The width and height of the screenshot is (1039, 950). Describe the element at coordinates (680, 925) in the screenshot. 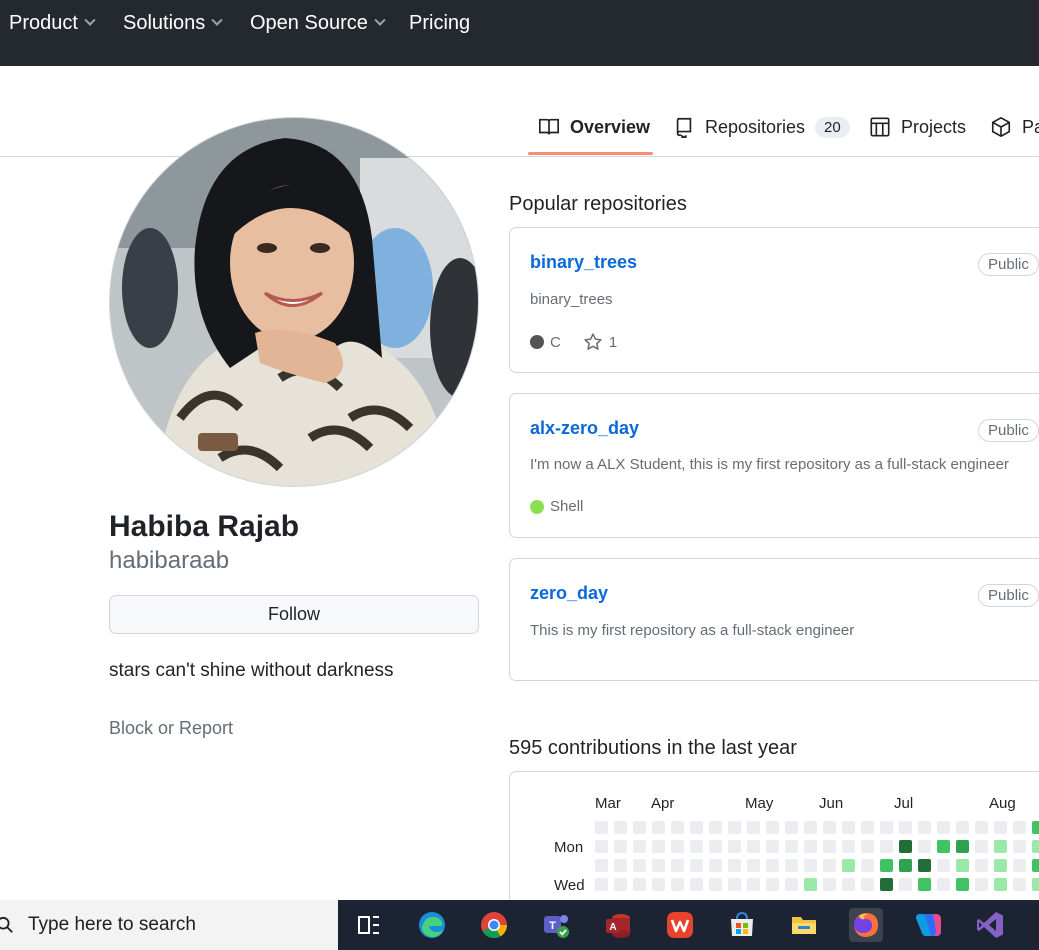

I see `wps-office-icon` at that location.